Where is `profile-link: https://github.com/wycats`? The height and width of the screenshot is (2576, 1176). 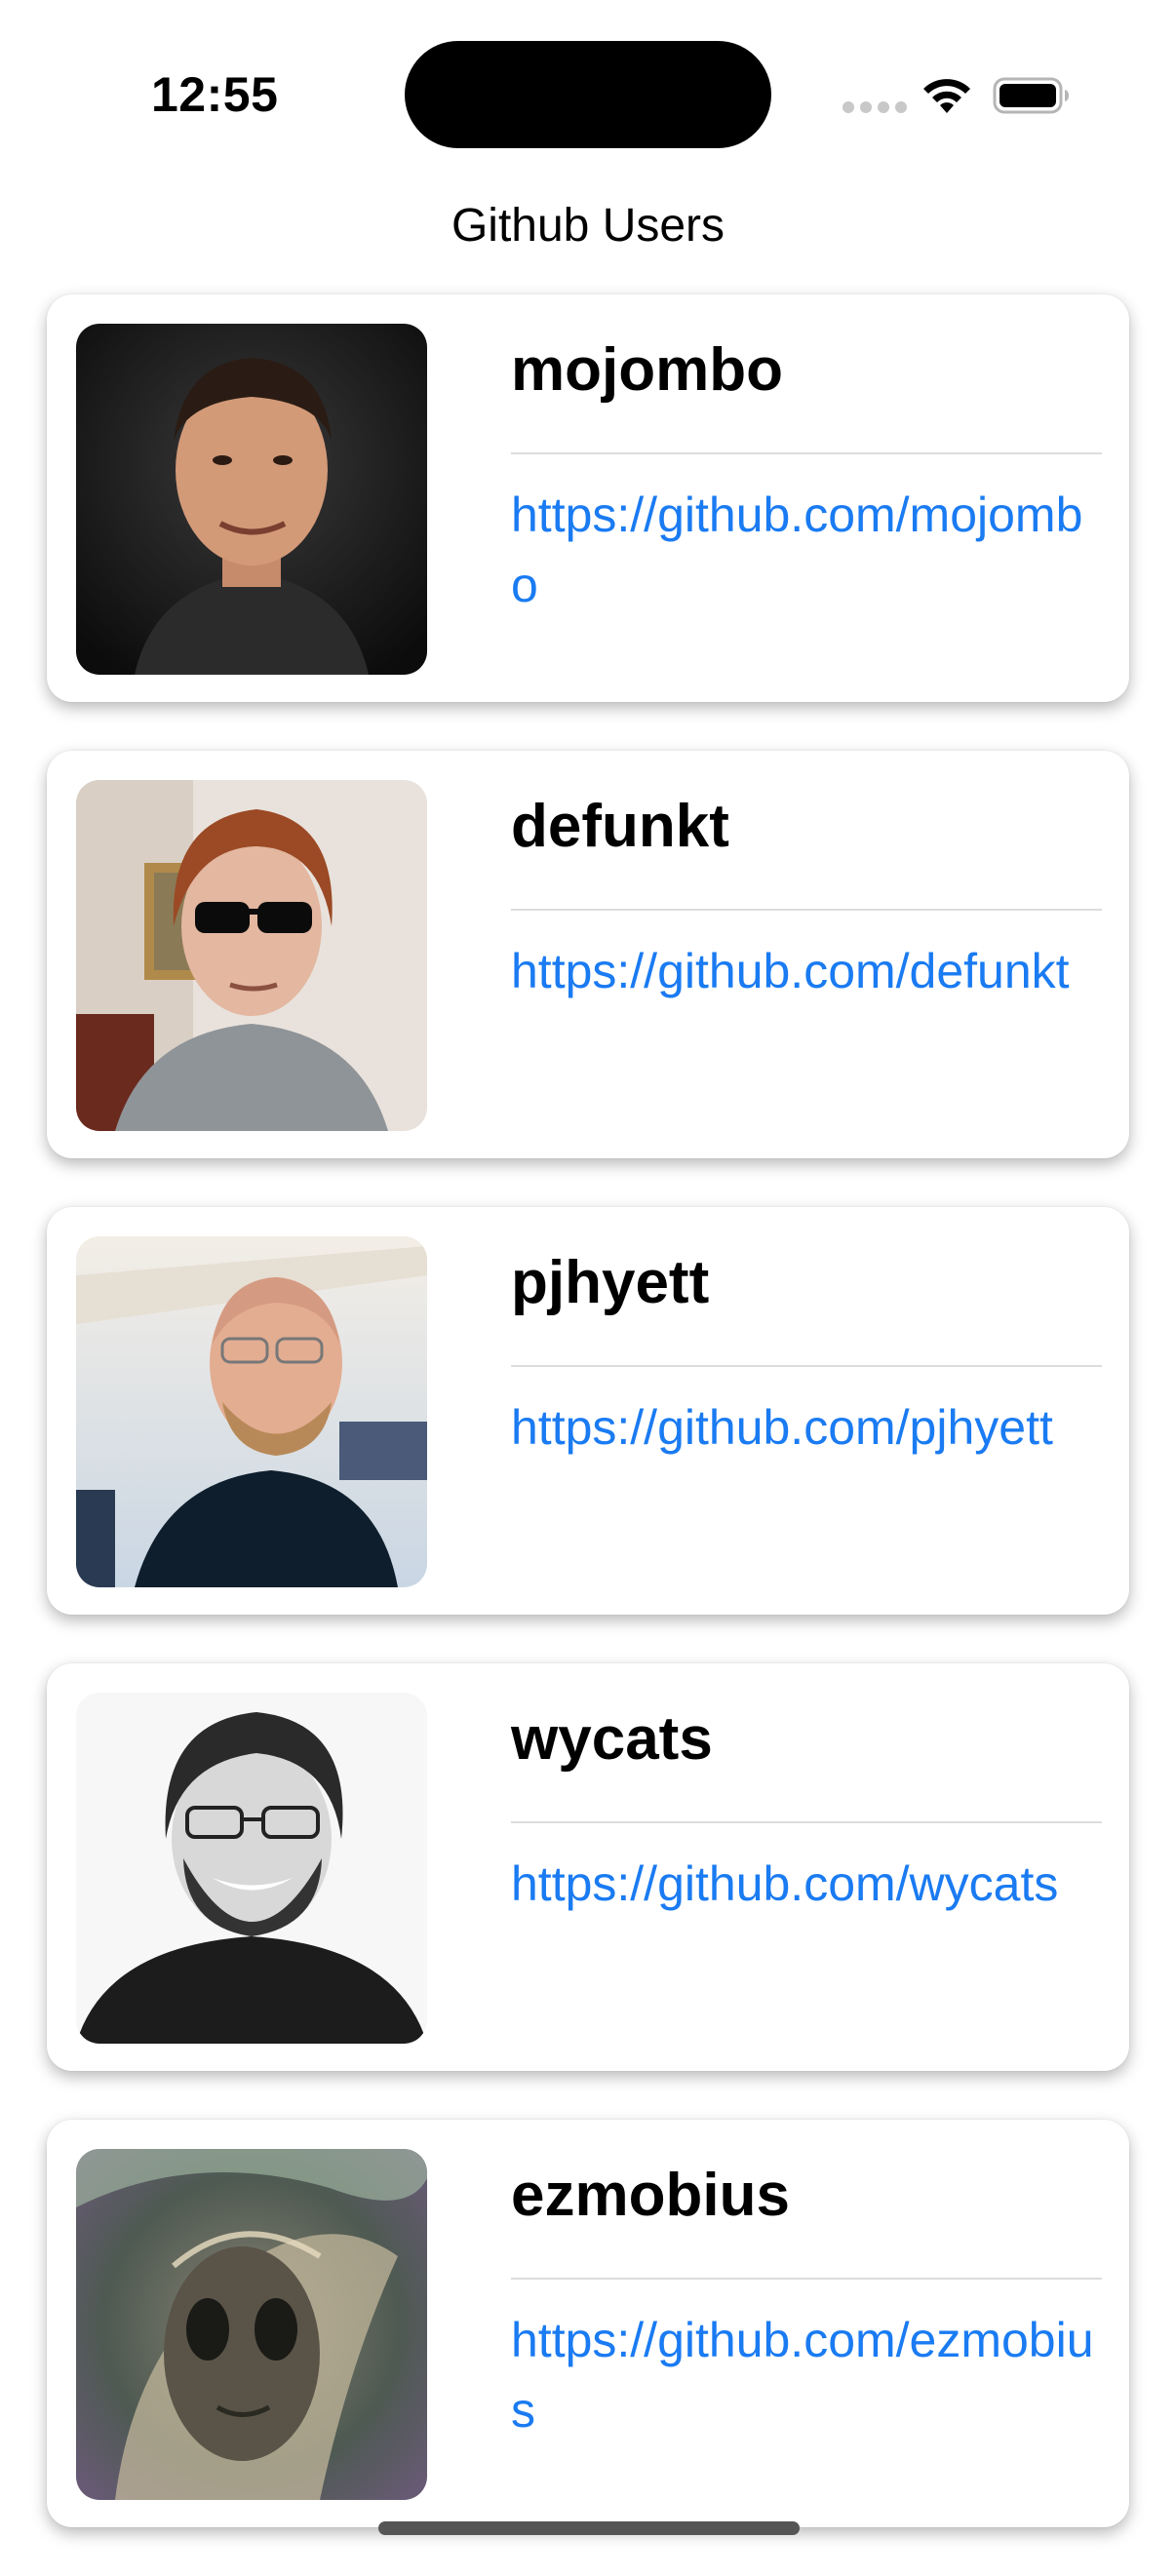 profile-link: https://github.com/wycats is located at coordinates (803, 1884).